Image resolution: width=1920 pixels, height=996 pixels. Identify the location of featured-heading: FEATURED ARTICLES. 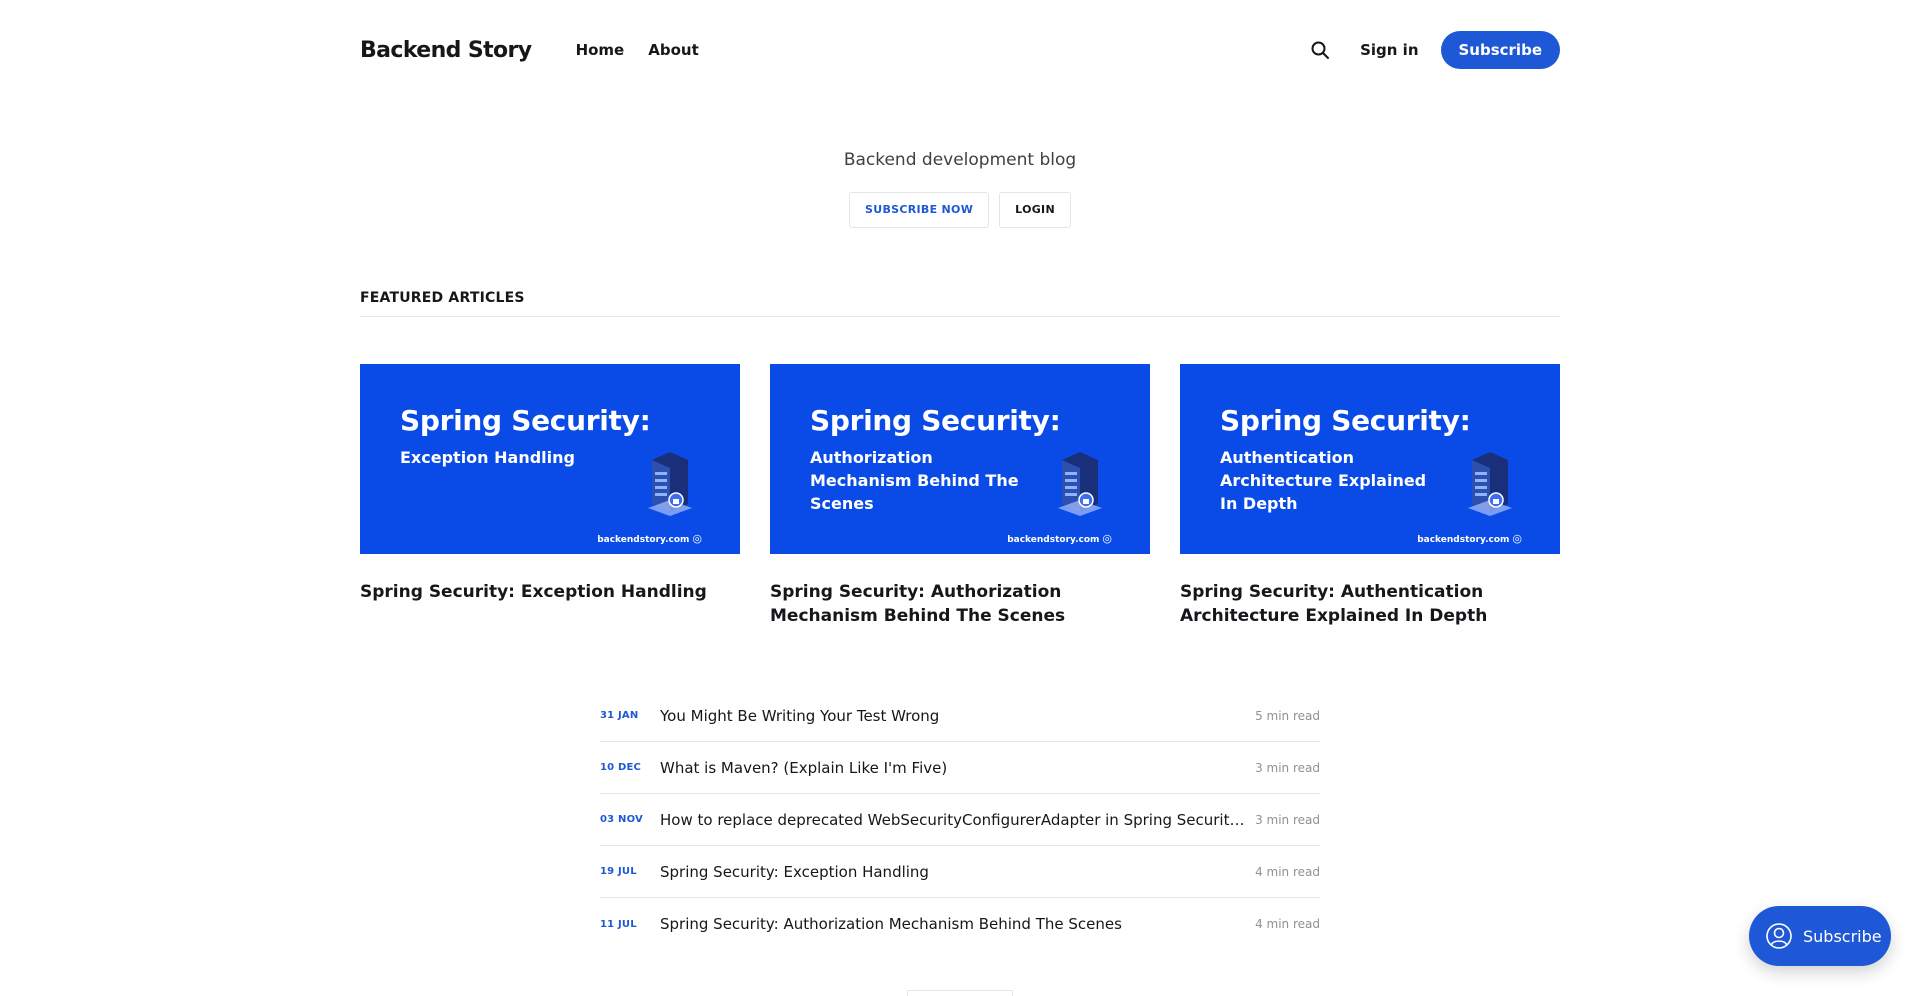
(960, 303).